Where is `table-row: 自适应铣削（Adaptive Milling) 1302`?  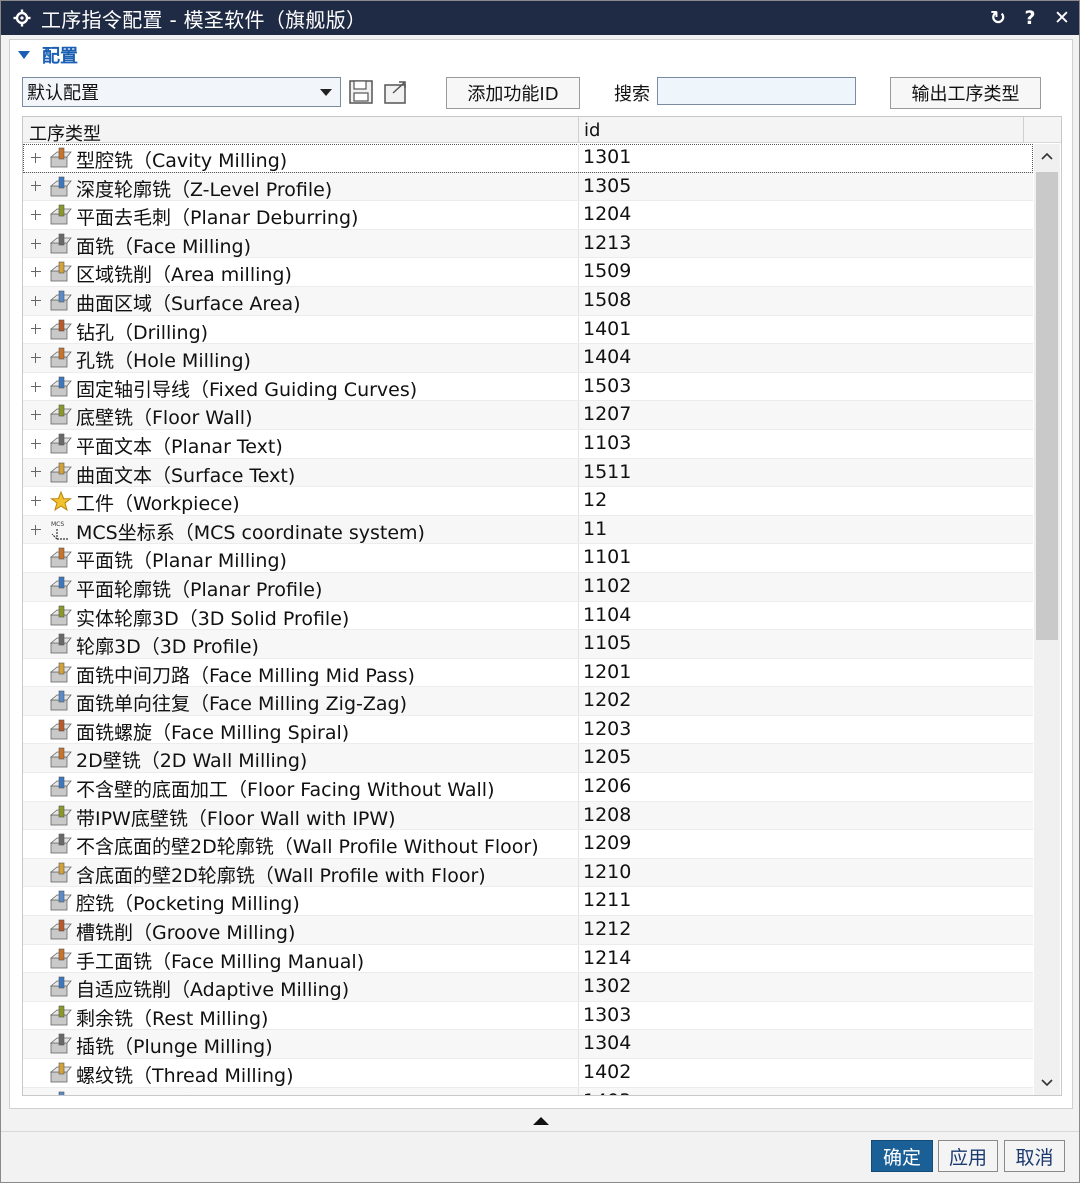
table-row: 自适应铣削（Adaptive Milling) 1302 is located at coordinates (528, 987).